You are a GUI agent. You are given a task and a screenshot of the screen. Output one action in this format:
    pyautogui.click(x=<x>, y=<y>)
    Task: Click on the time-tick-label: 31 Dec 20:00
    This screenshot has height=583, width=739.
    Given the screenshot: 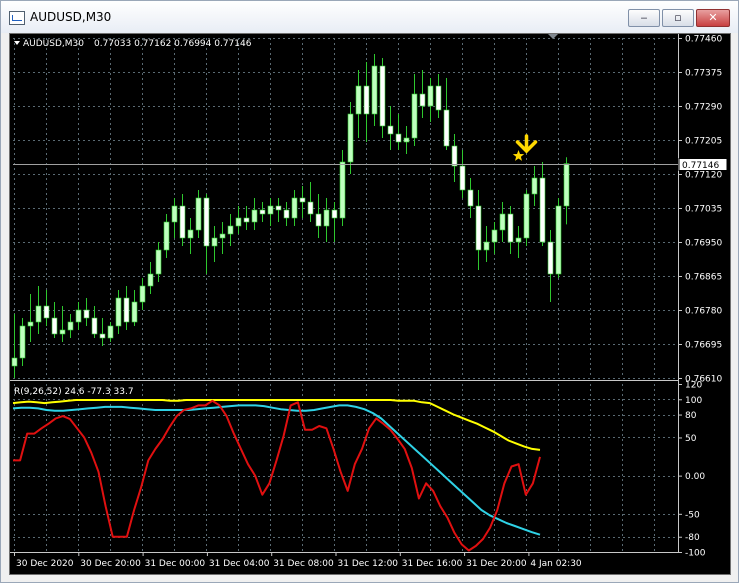 What is the action you would take?
    pyautogui.click(x=496, y=564)
    